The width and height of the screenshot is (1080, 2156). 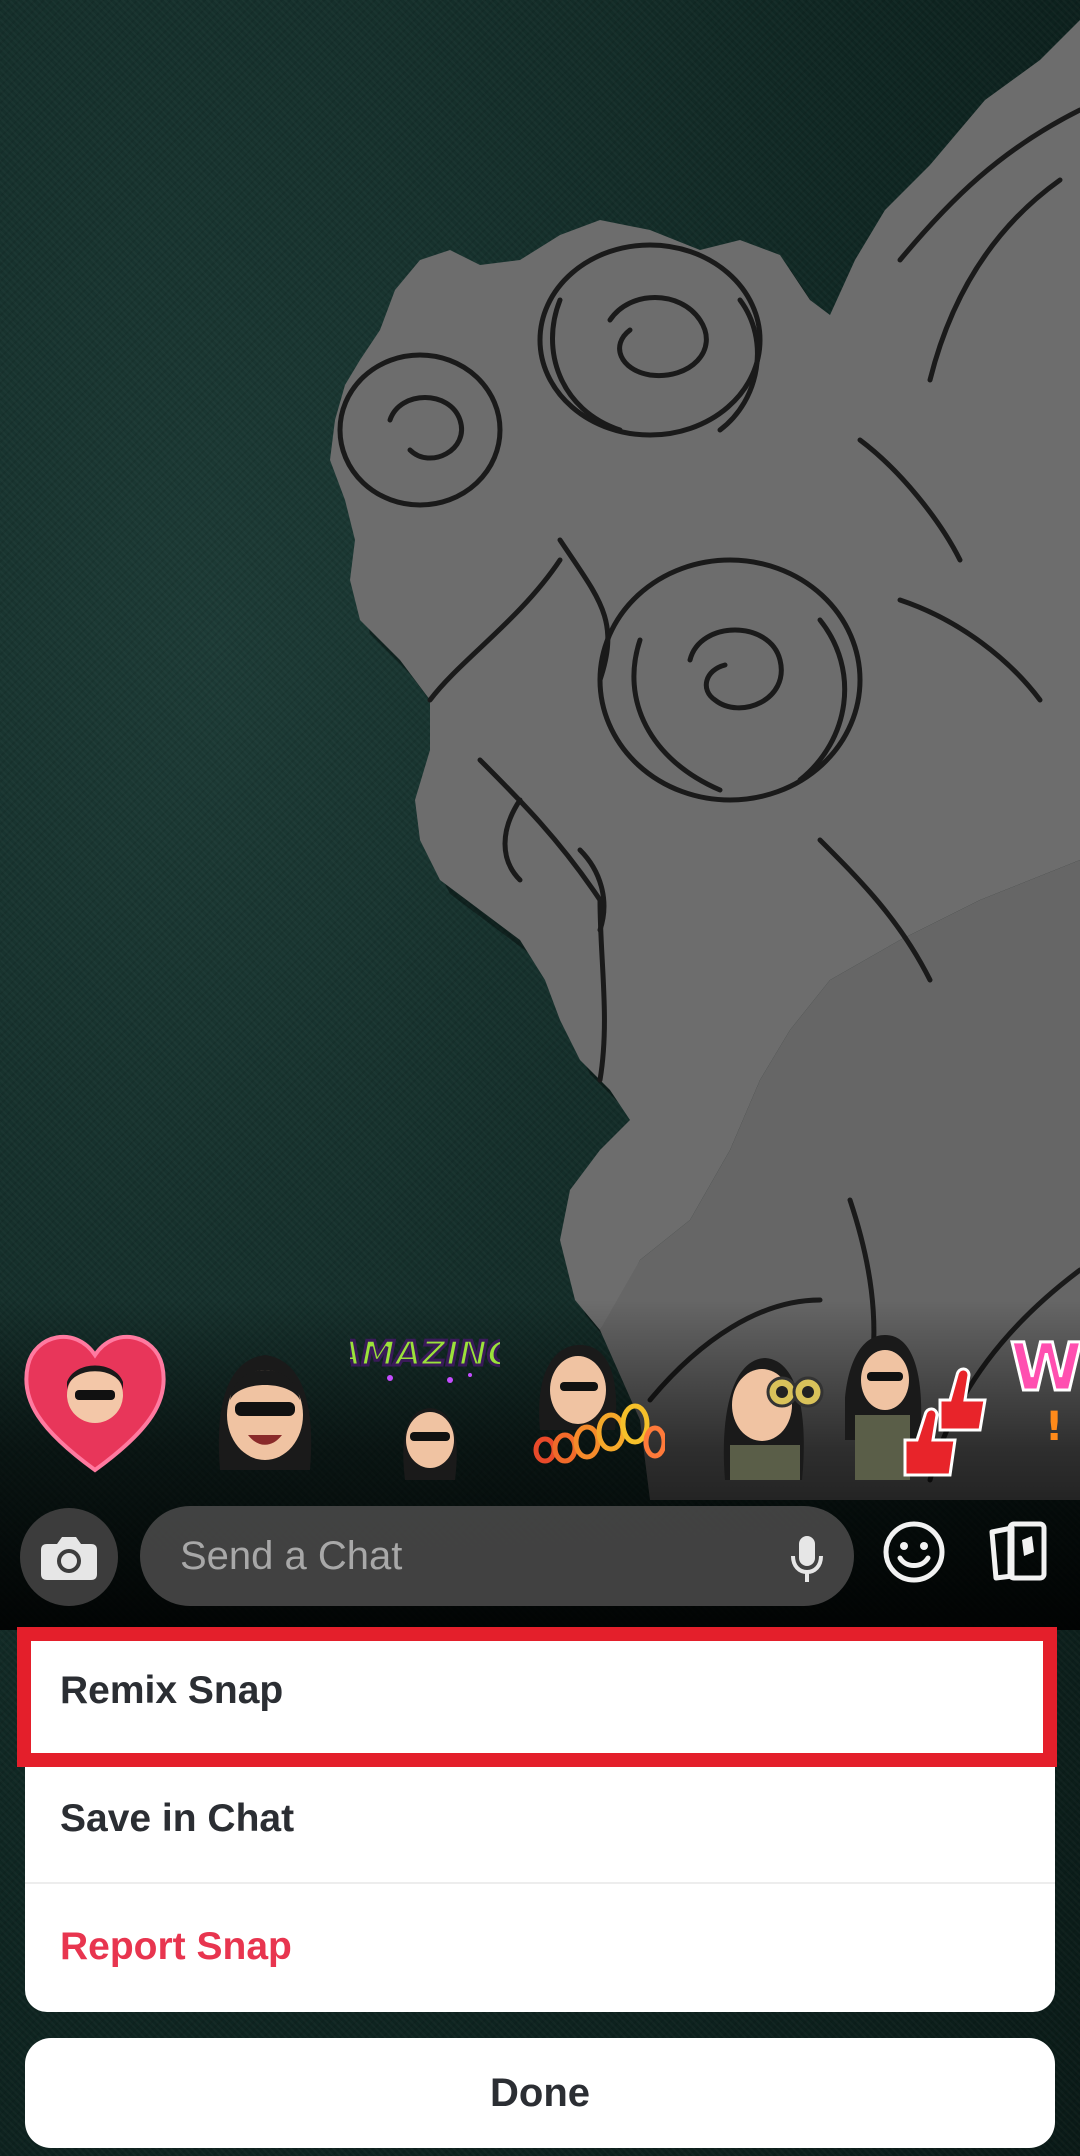 I want to click on smiling-bitmoji-sticker, so click(x=265, y=1400).